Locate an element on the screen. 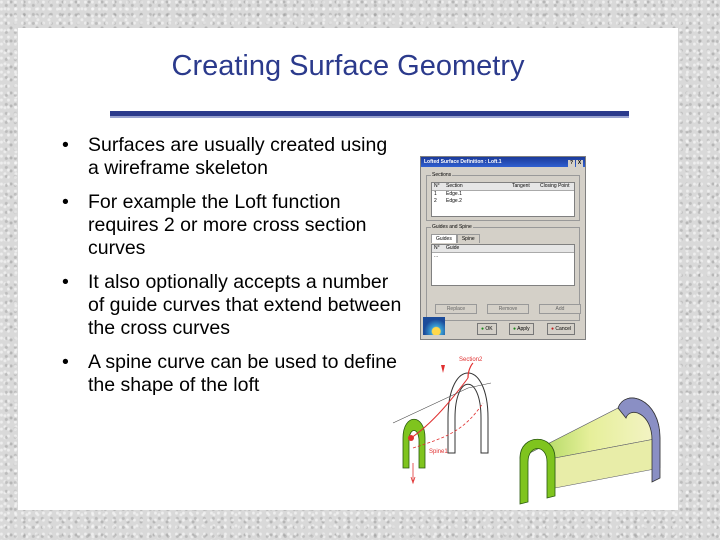 This screenshot has width=720, height=540. tab-guides: Guides is located at coordinates (444, 238).